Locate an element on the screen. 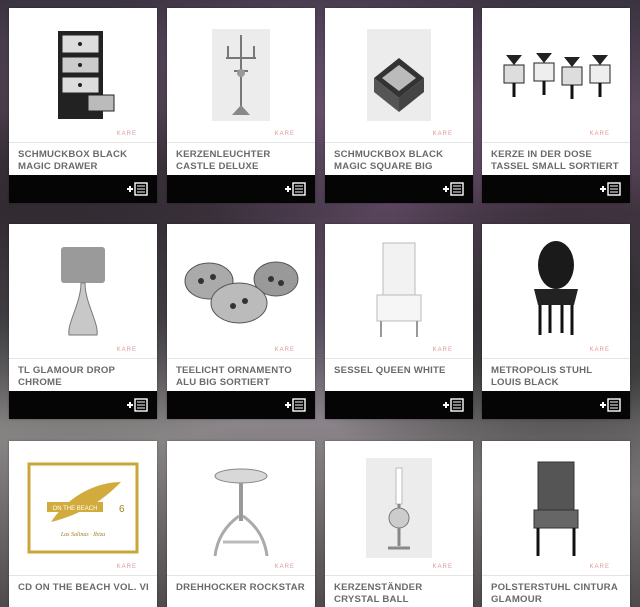  stool-icon is located at coordinates (241, 512).